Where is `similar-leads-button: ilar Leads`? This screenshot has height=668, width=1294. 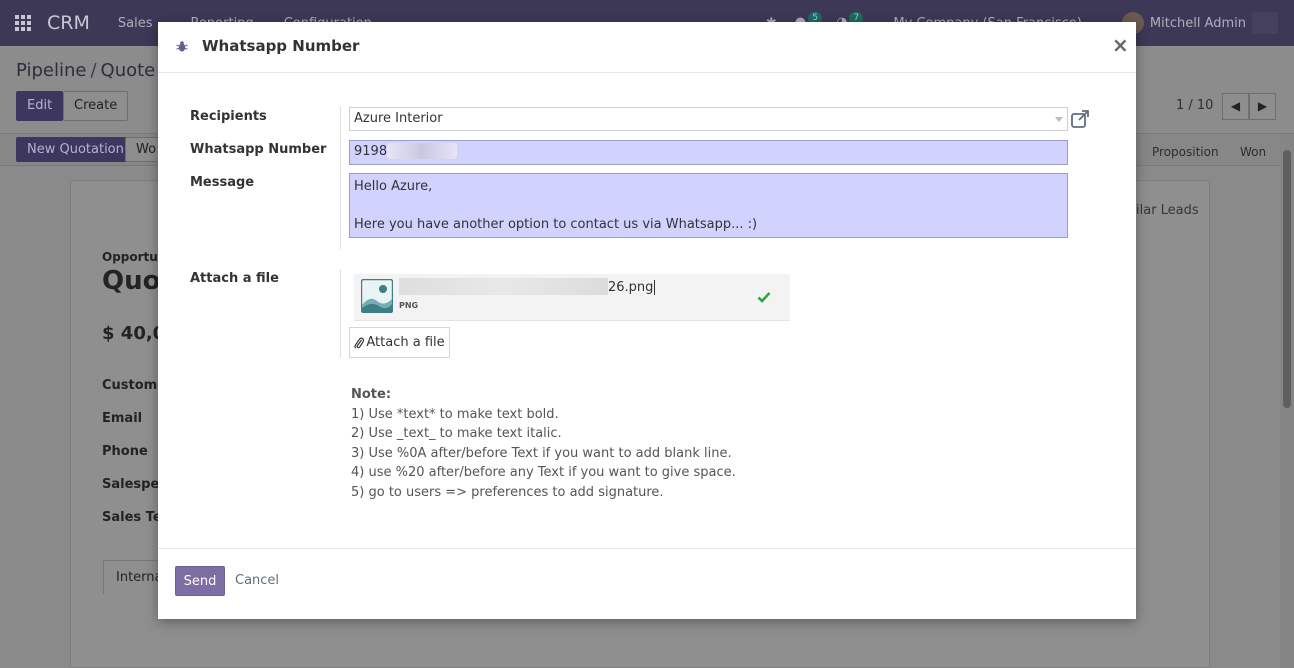 similar-leads-button: ilar Leads is located at coordinates (1167, 210).